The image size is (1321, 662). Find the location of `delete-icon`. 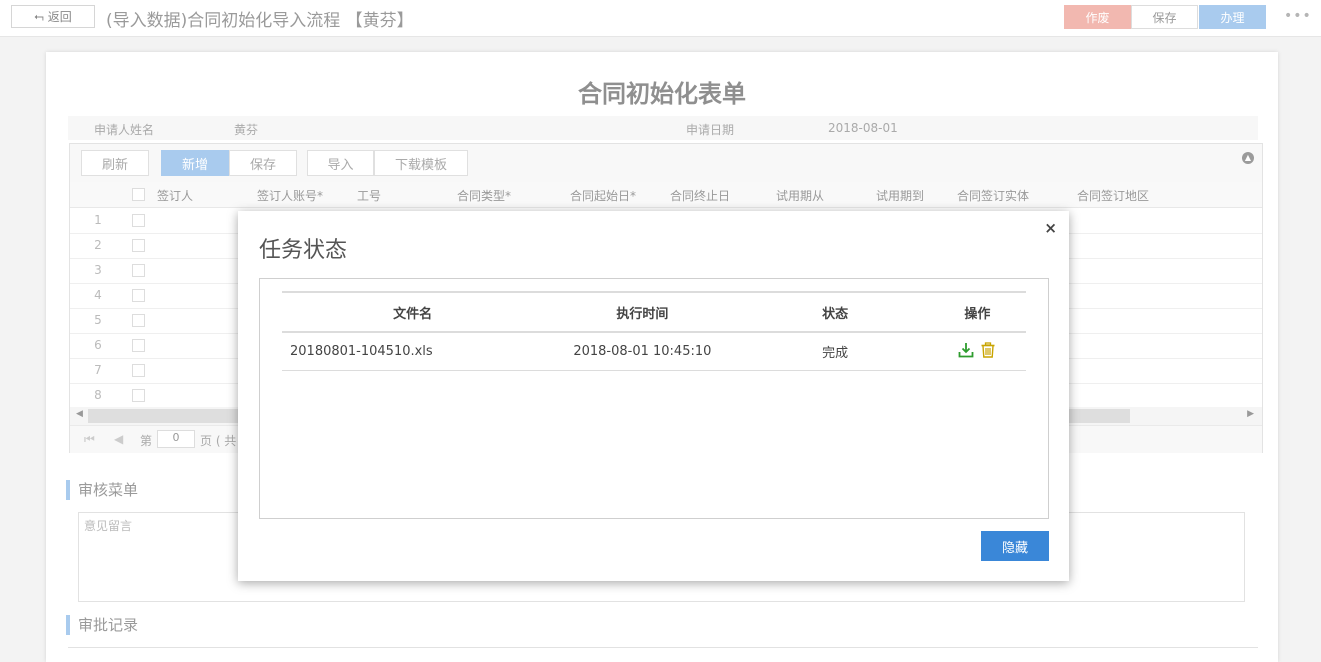

delete-icon is located at coordinates (988, 351).